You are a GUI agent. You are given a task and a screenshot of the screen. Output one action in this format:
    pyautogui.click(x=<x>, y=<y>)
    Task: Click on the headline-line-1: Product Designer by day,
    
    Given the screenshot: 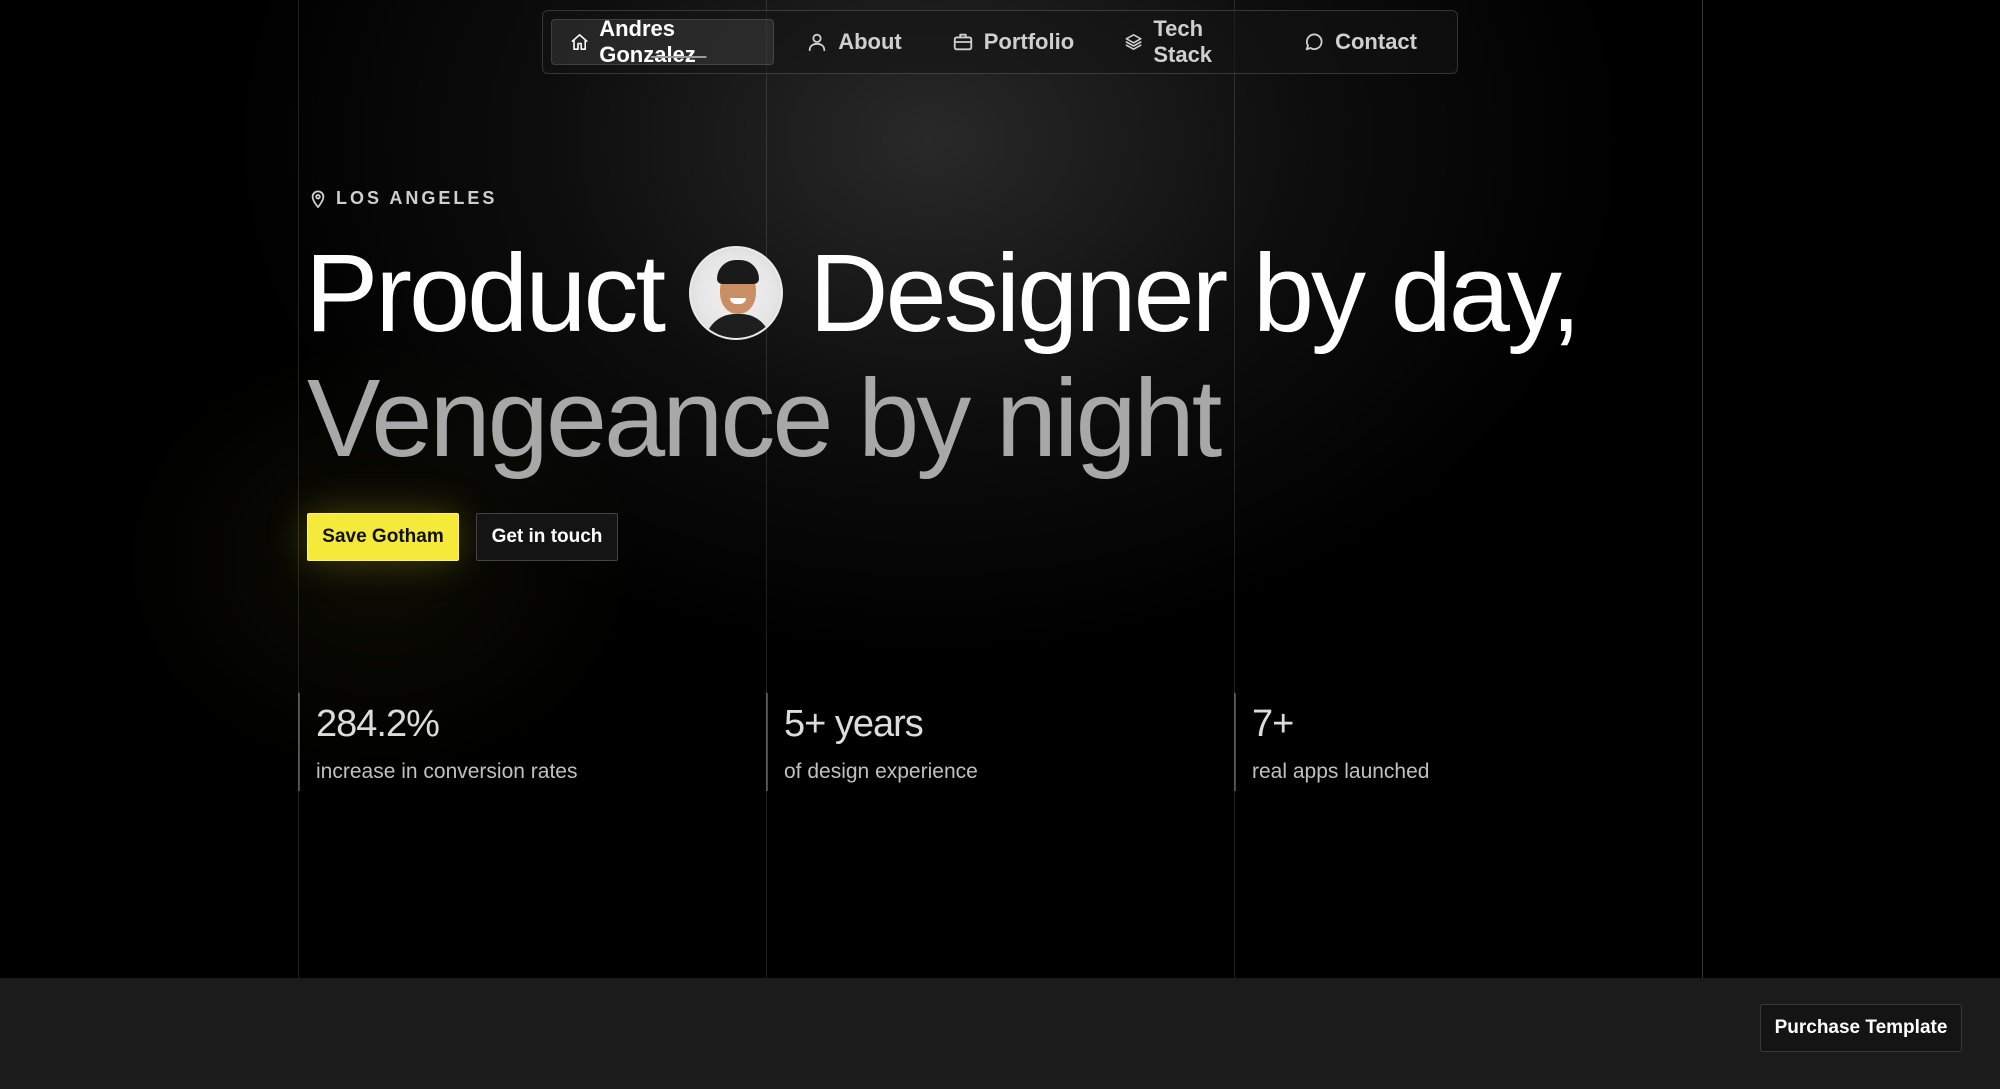 What is the action you would take?
    pyautogui.click(x=943, y=293)
    